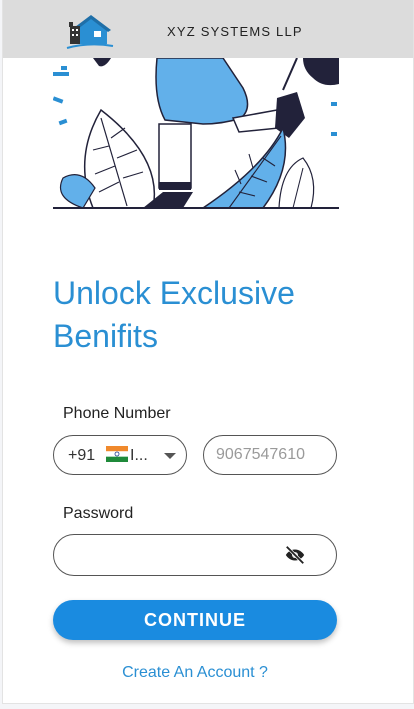  Describe the element at coordinates (170, 456) in the screenshot. I see `chevron-down-icon` at that location.